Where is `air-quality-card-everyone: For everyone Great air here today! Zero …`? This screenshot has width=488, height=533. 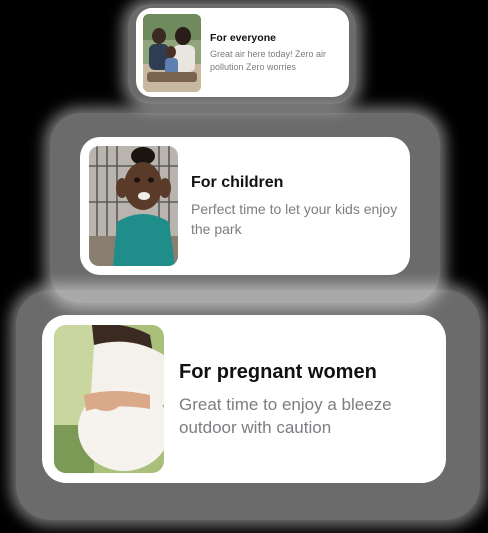
air-quality-card-everyone: For everyone Great air here today! Zero … is located at coordinates (242, 52).